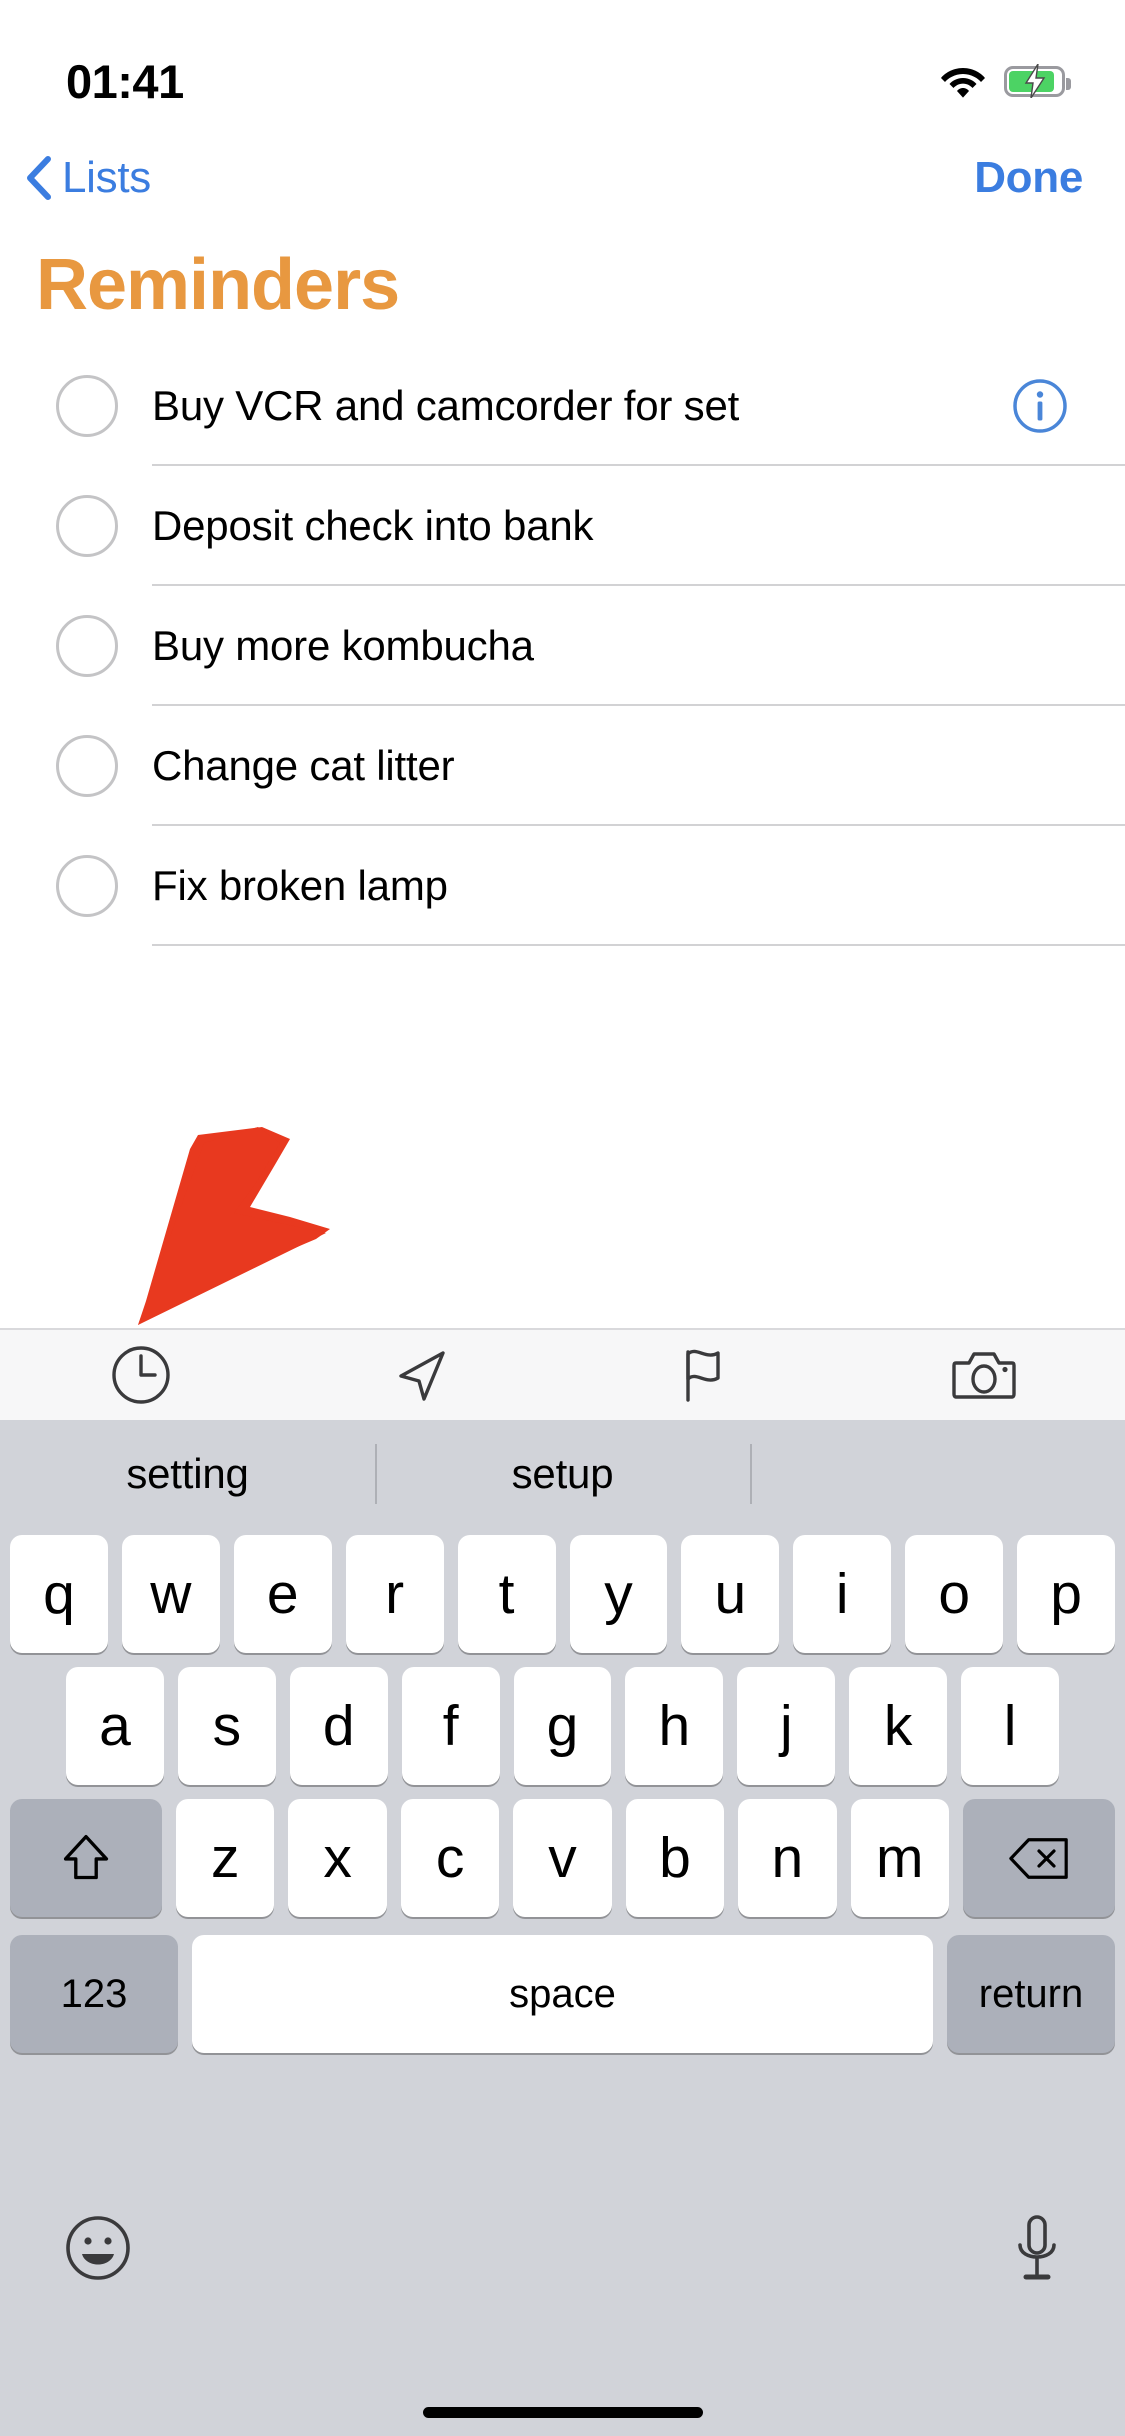 Image resolution: width=1125 pixels, height=2436 pixels. I want to click on done-button: Done, so click(1028, 178).